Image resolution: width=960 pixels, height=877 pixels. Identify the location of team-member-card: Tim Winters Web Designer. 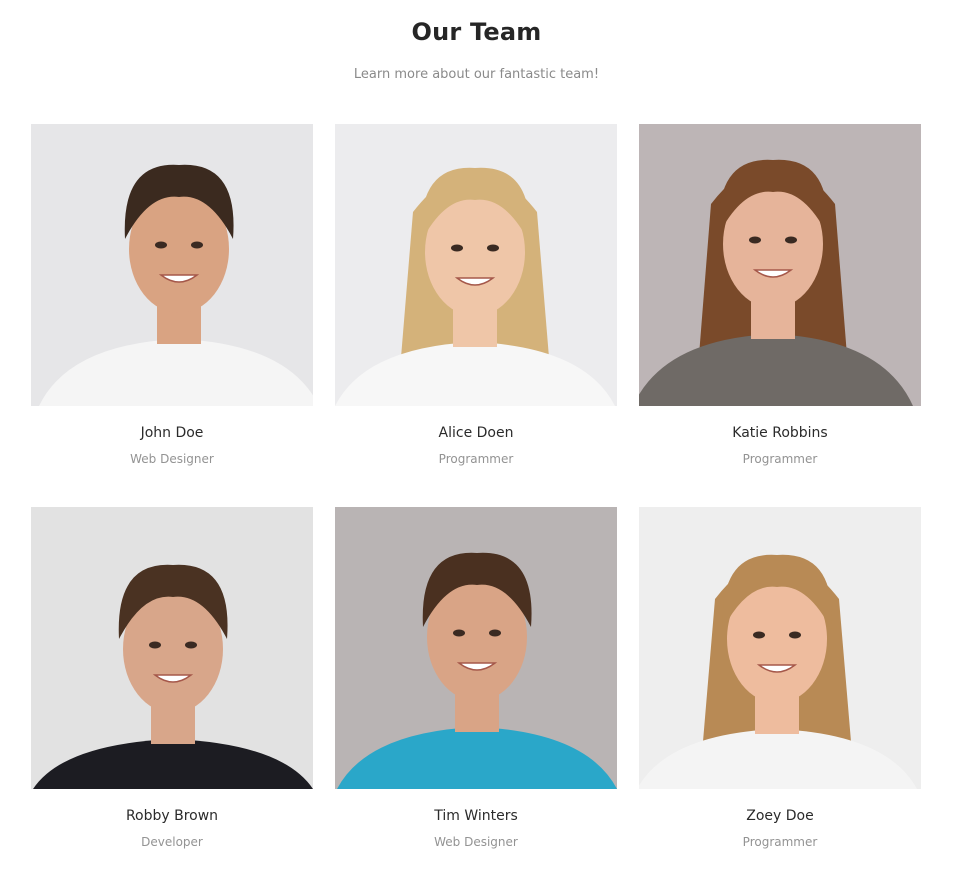
(476, 678).